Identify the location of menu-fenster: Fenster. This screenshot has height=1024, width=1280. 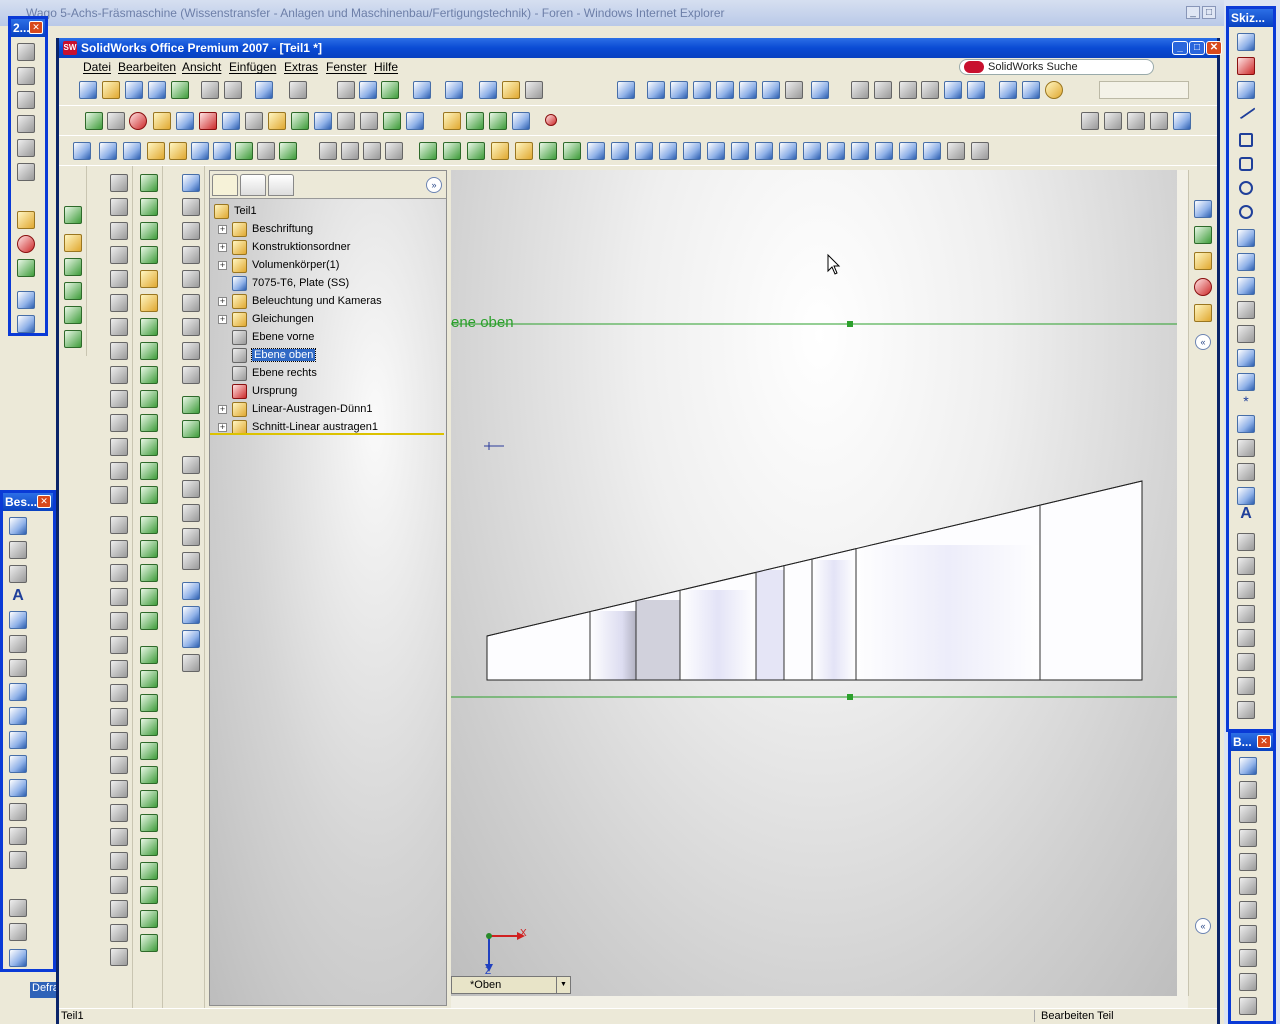
(346, 67).